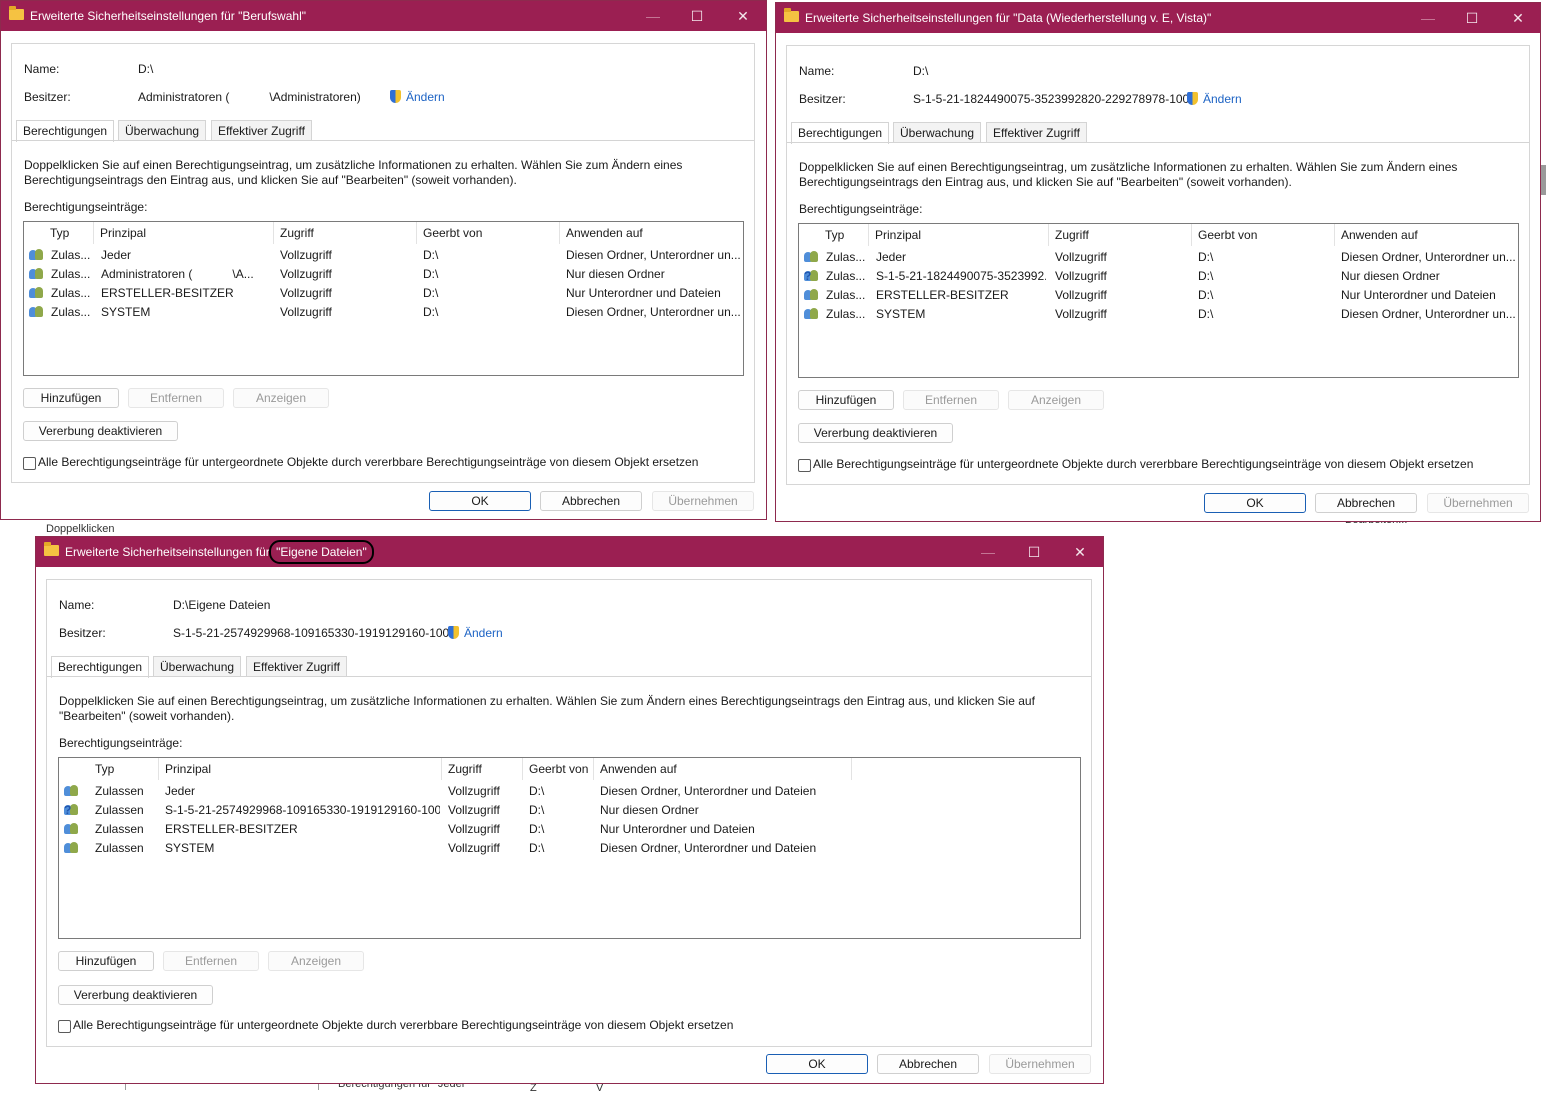 This screenshot has height=1097, width=1557. I want to click on unknown-user-icon: ?, so click(71, 810).